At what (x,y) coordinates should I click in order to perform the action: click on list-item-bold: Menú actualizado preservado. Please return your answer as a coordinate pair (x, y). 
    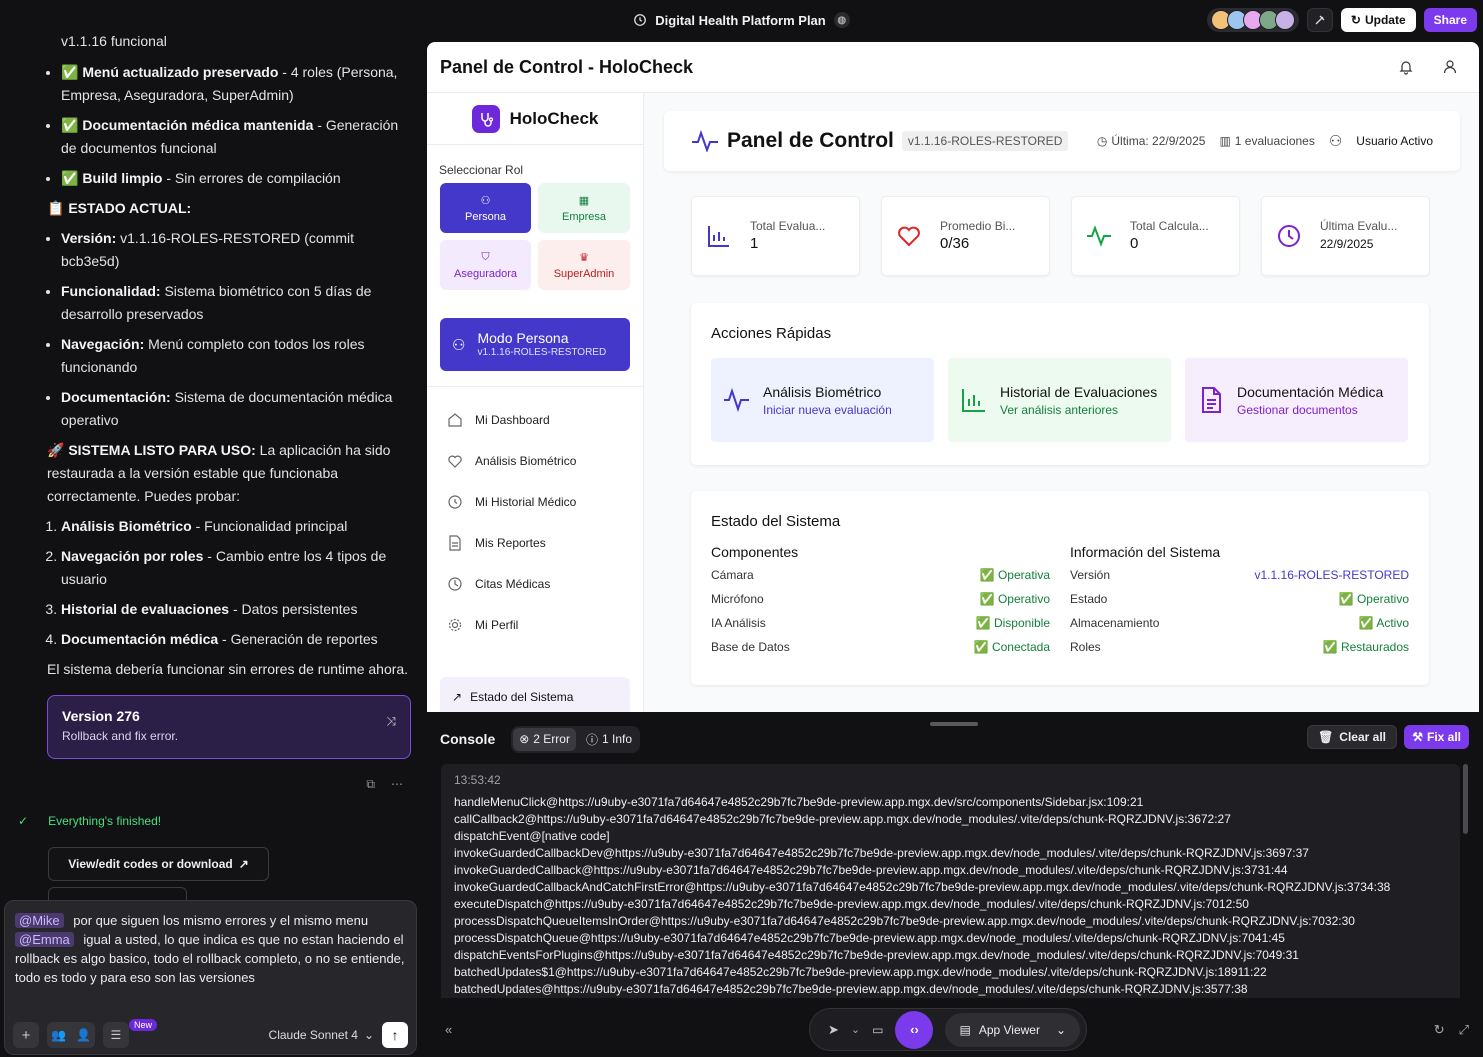
    Looking at the image, I should click on (180, 72).